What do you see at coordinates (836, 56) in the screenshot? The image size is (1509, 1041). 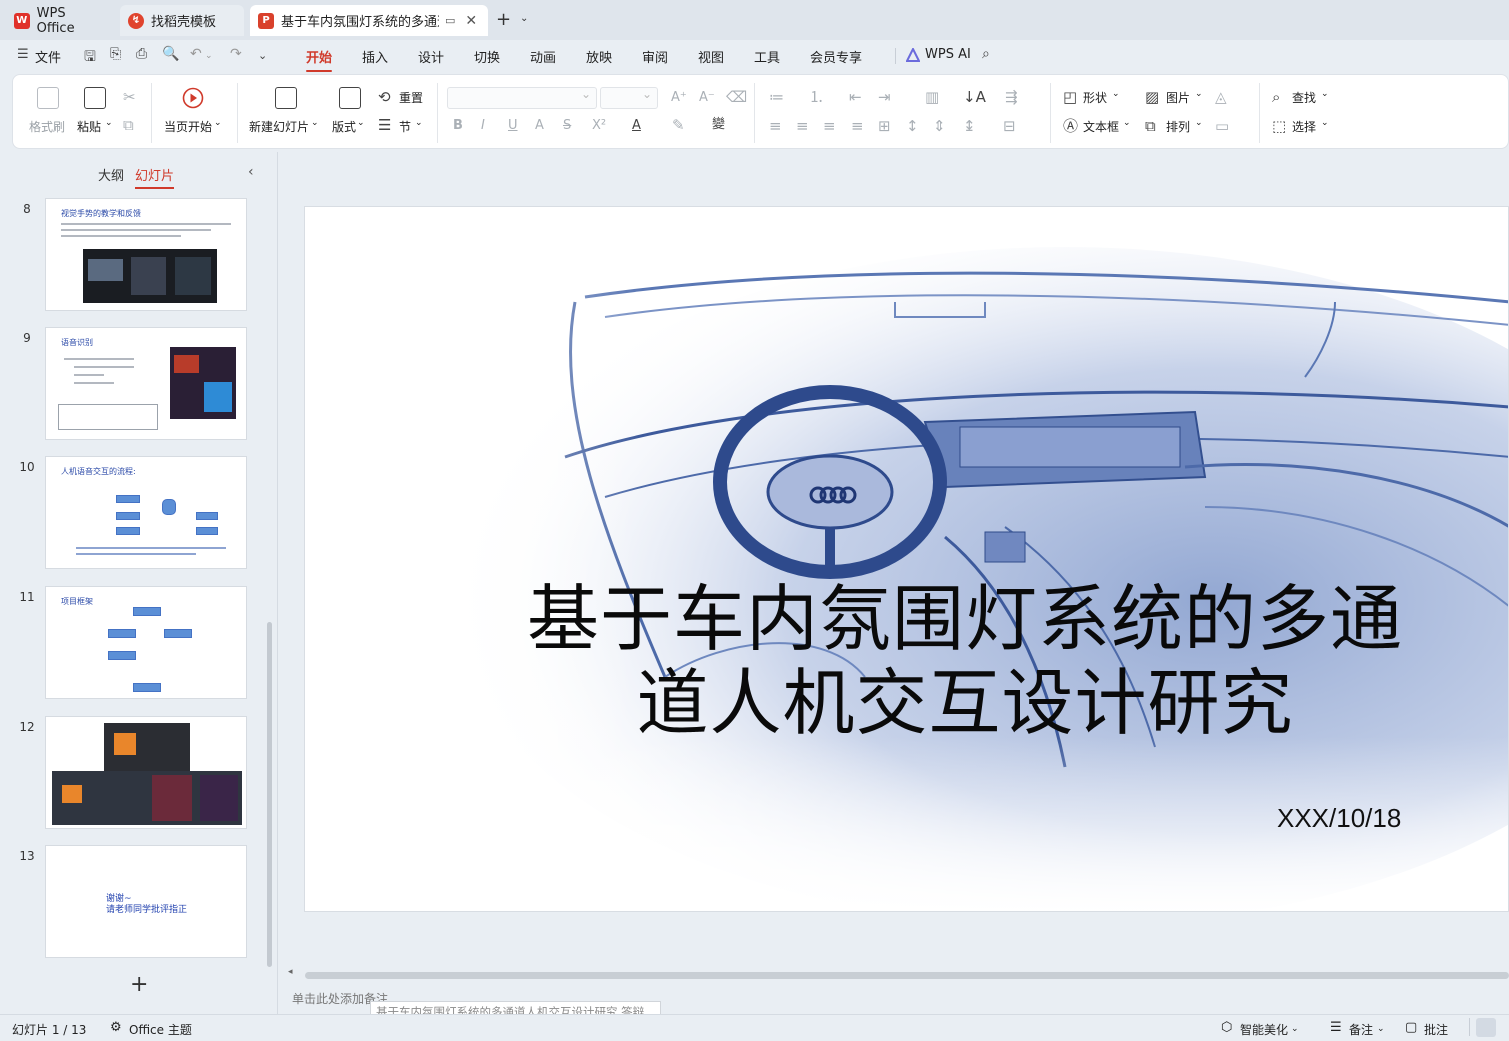 I see `tab-member: 会员专享` at bounding box center [836, 56].